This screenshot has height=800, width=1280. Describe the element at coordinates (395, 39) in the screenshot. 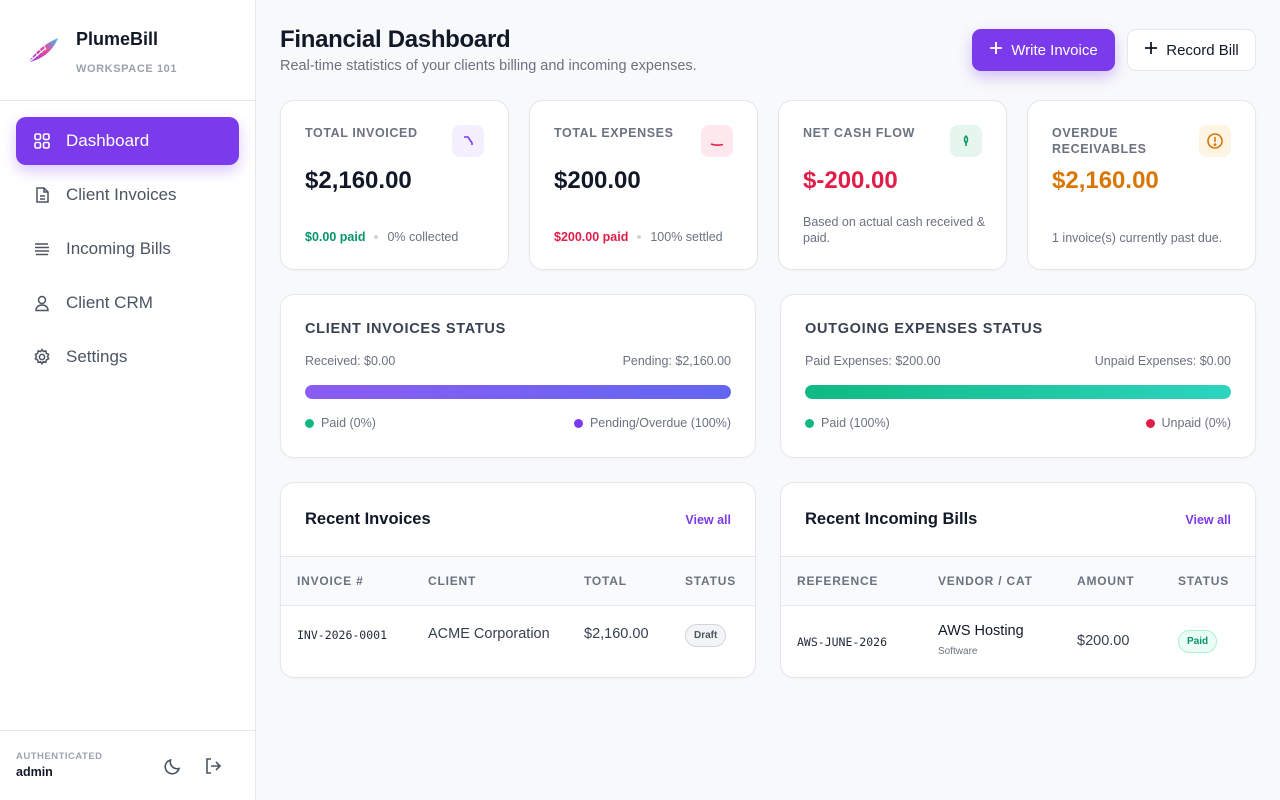

I see `page-title: Financial Dashboard` at that location.